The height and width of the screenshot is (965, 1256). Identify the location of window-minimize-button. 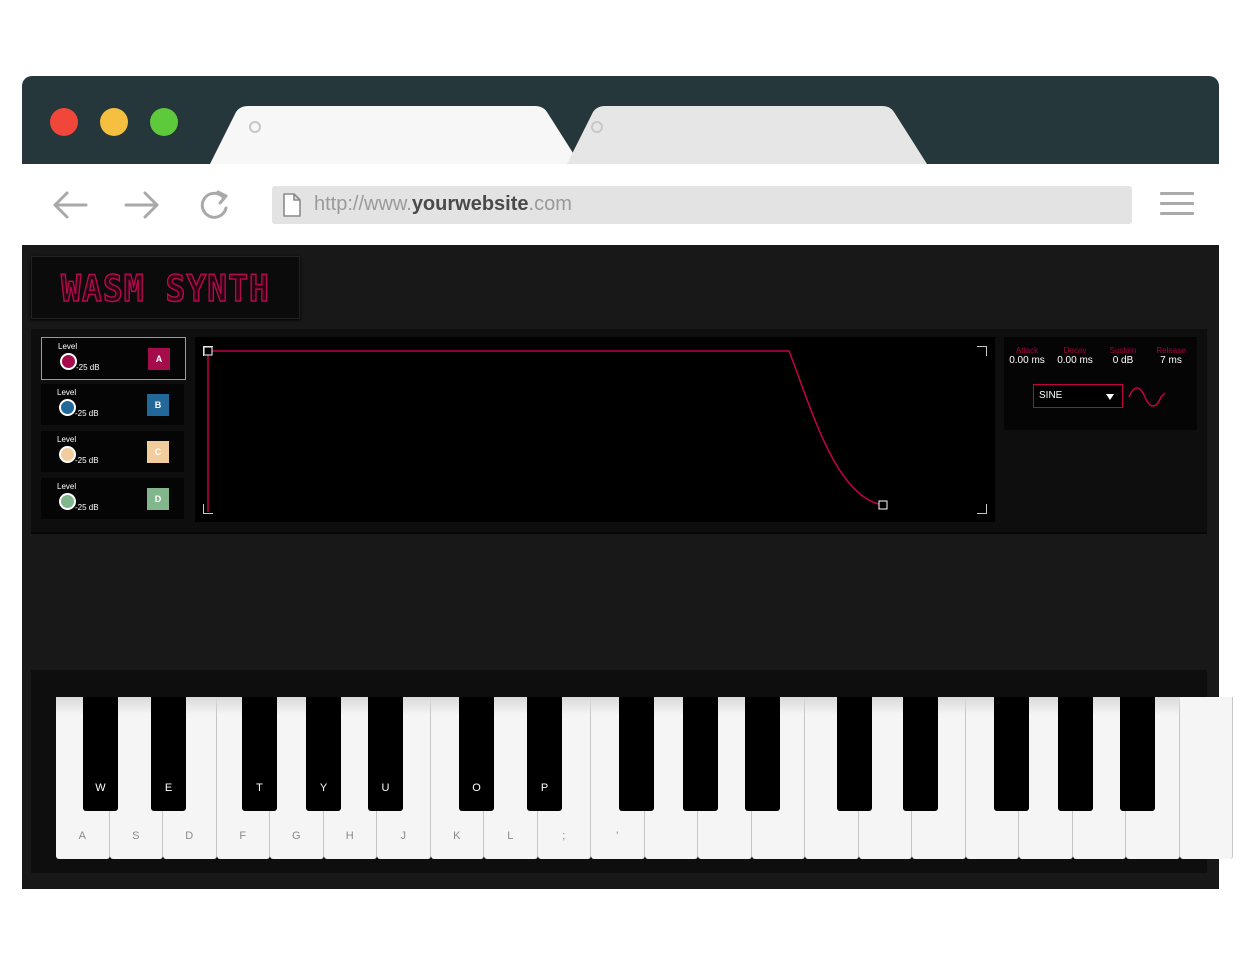
(114, 122).